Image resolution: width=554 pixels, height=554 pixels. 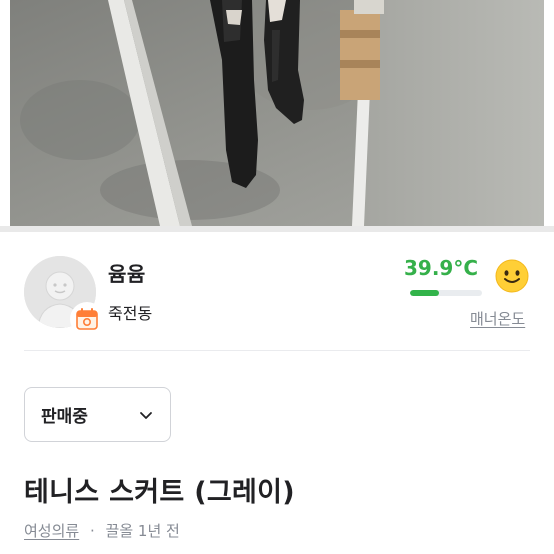 What do you see at coordinates (97, 414) in the screenshot?
I see `sale-status-dropdown: 판매중` at bounding box center [97, 414].